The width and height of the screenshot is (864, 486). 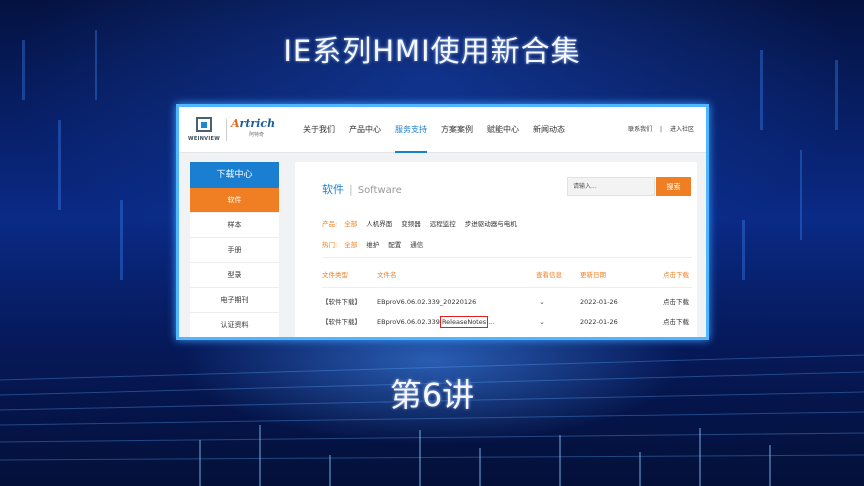 I want to click on hot-filter-config: 配置, so click(x=394, y=244).